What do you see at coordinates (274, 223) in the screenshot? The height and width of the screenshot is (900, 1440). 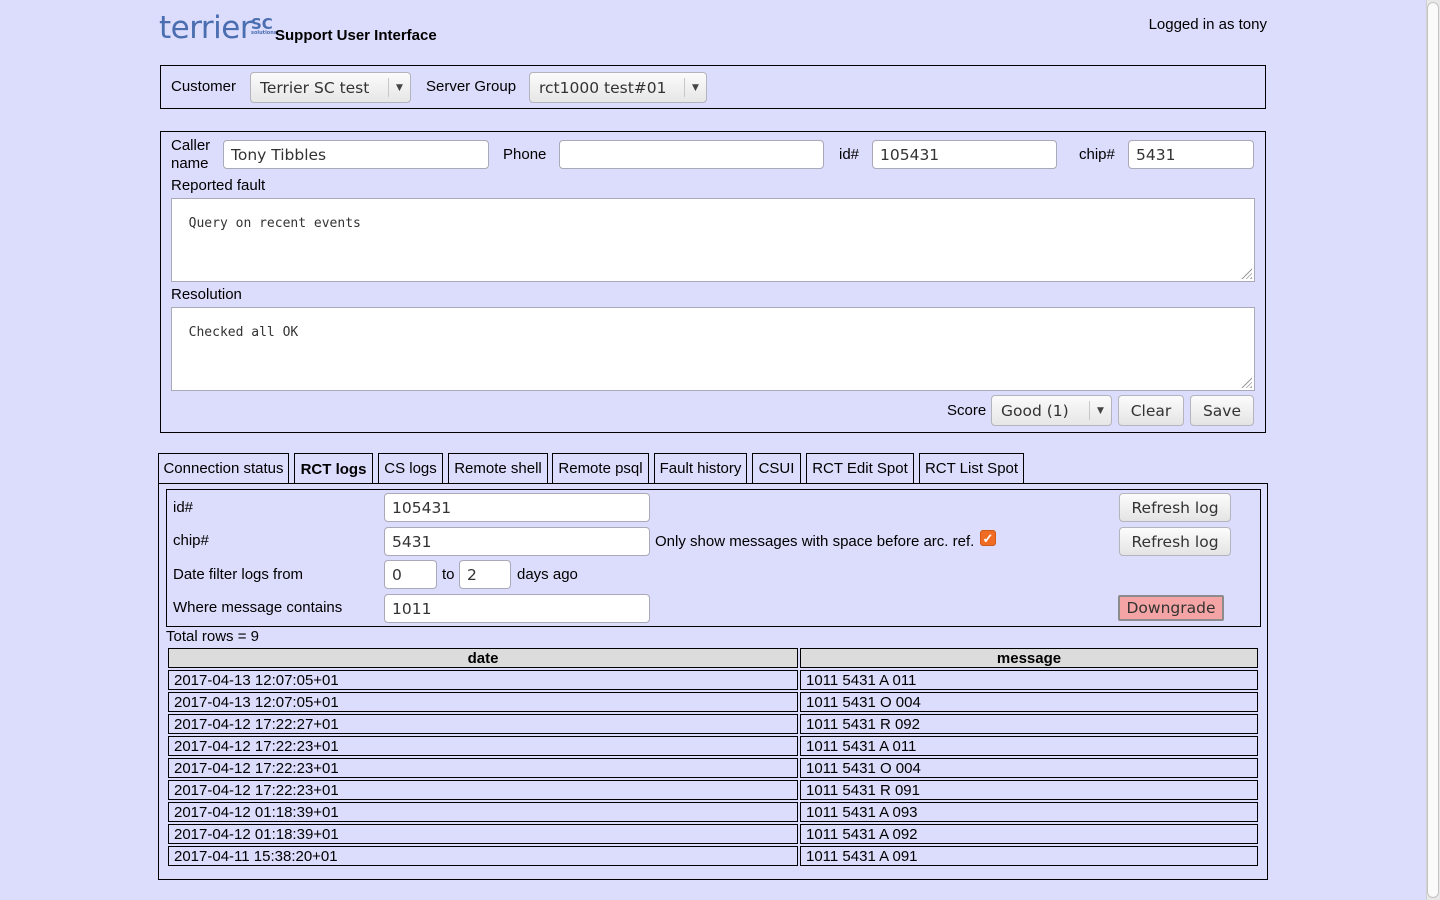 I see `reported-fault-text: Query on recent events` at bounding box center [274, 223].